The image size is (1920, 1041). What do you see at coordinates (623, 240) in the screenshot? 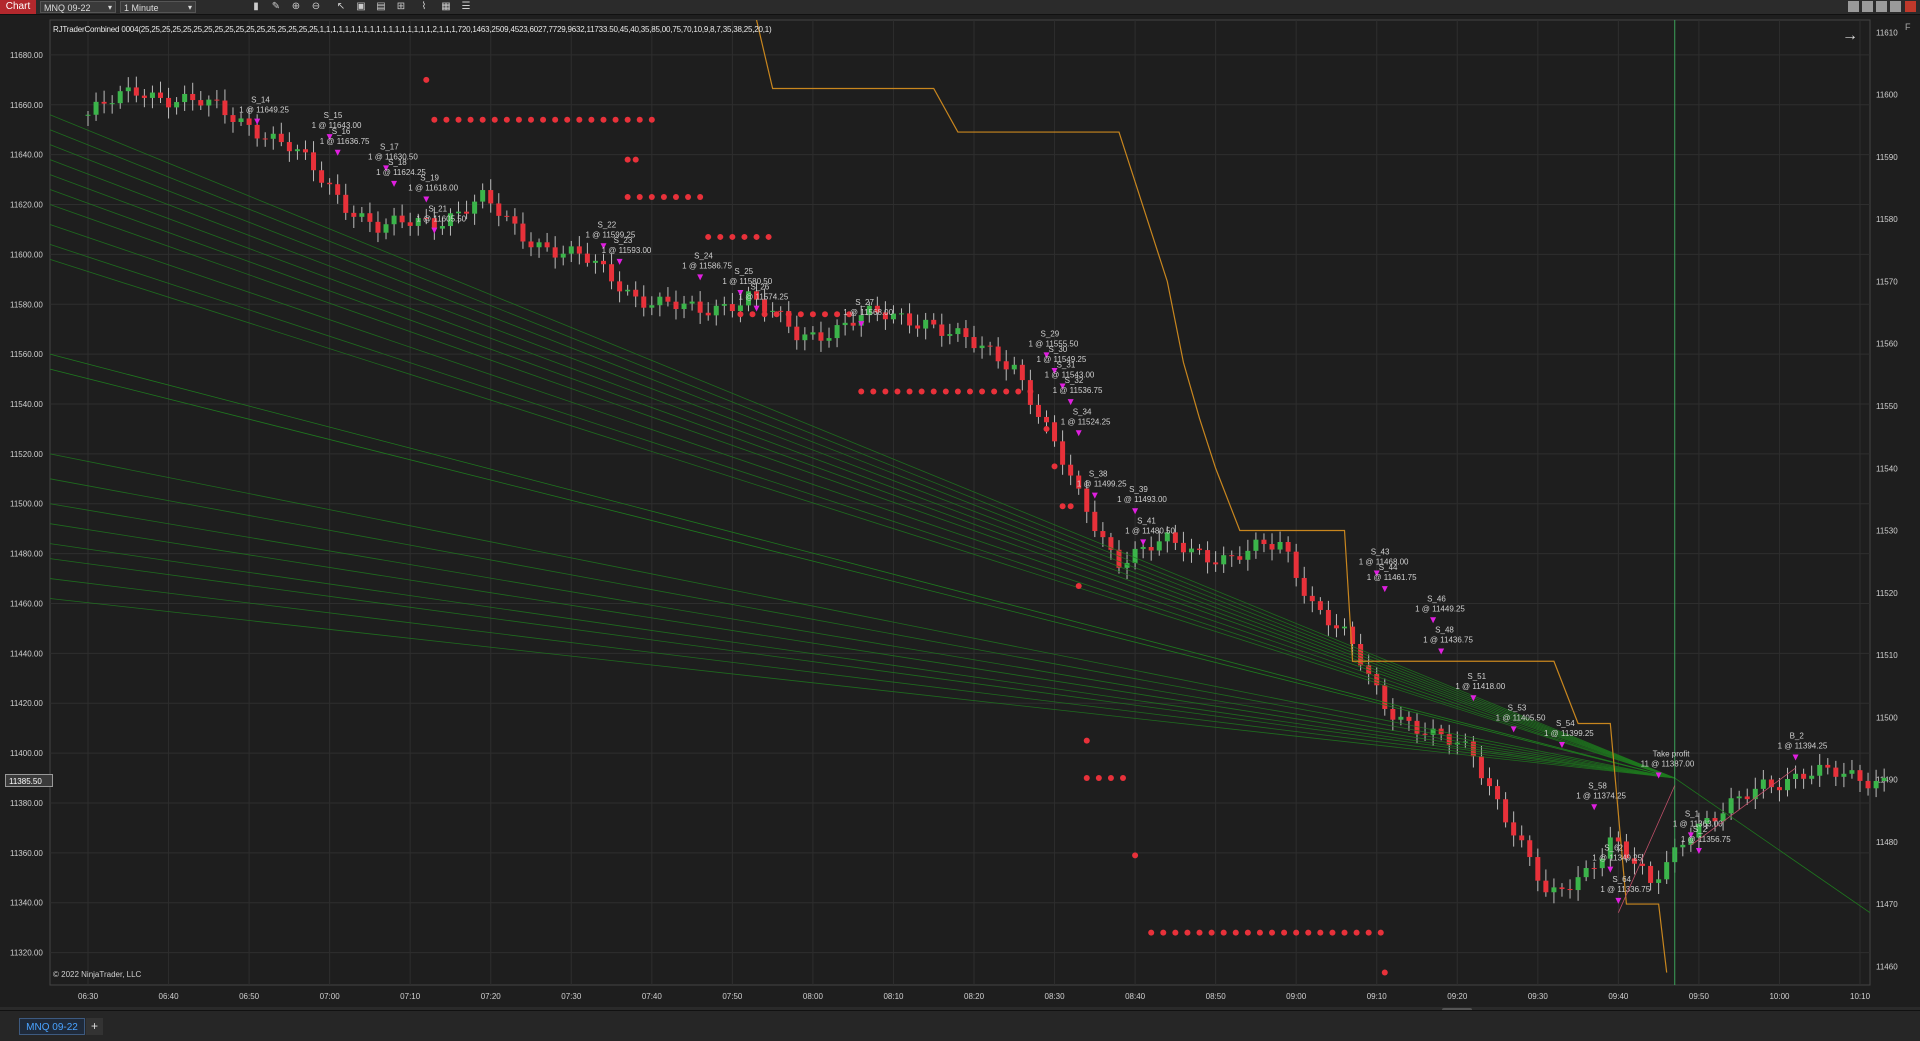
I see `trade-label: S_23` at bounding box center [623, 240].